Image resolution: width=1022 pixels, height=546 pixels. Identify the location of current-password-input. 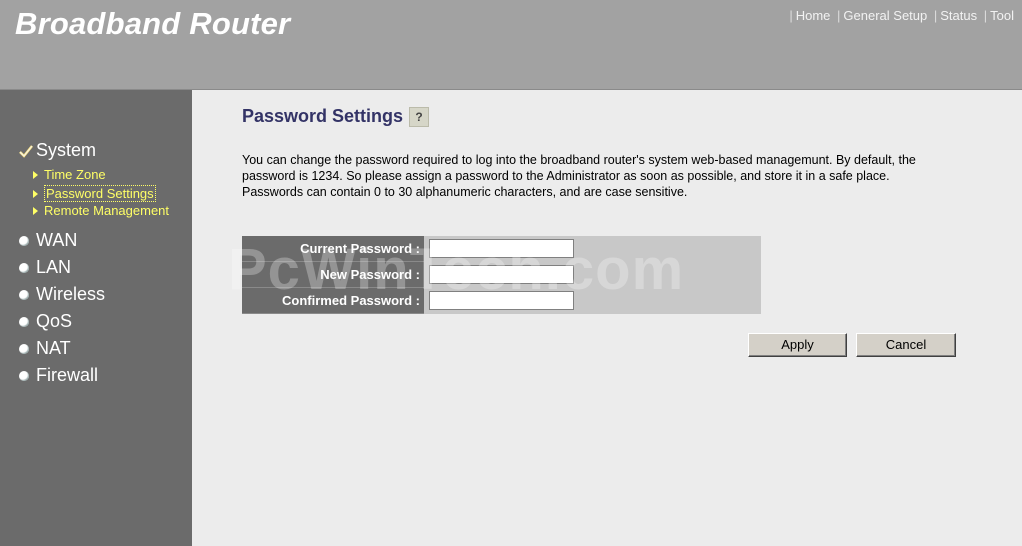
(501, 248).